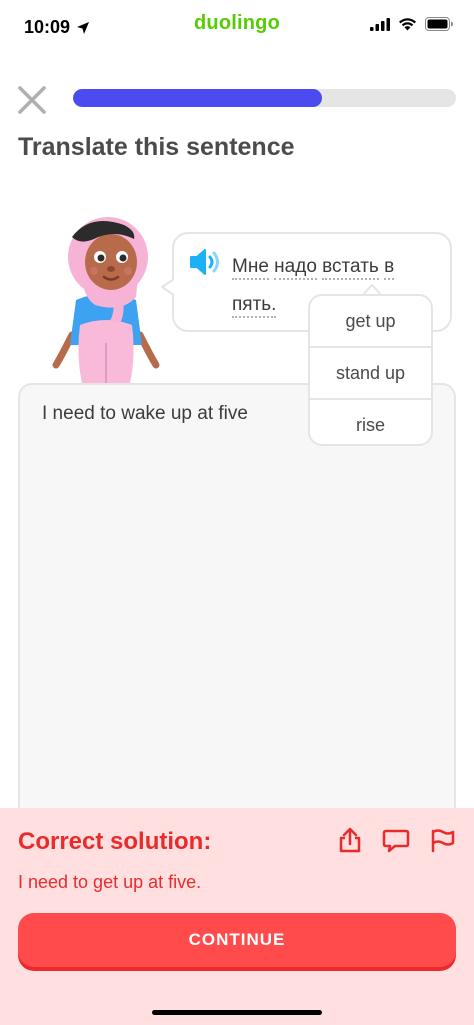  I want to click on status-icons, so click(412, 24).